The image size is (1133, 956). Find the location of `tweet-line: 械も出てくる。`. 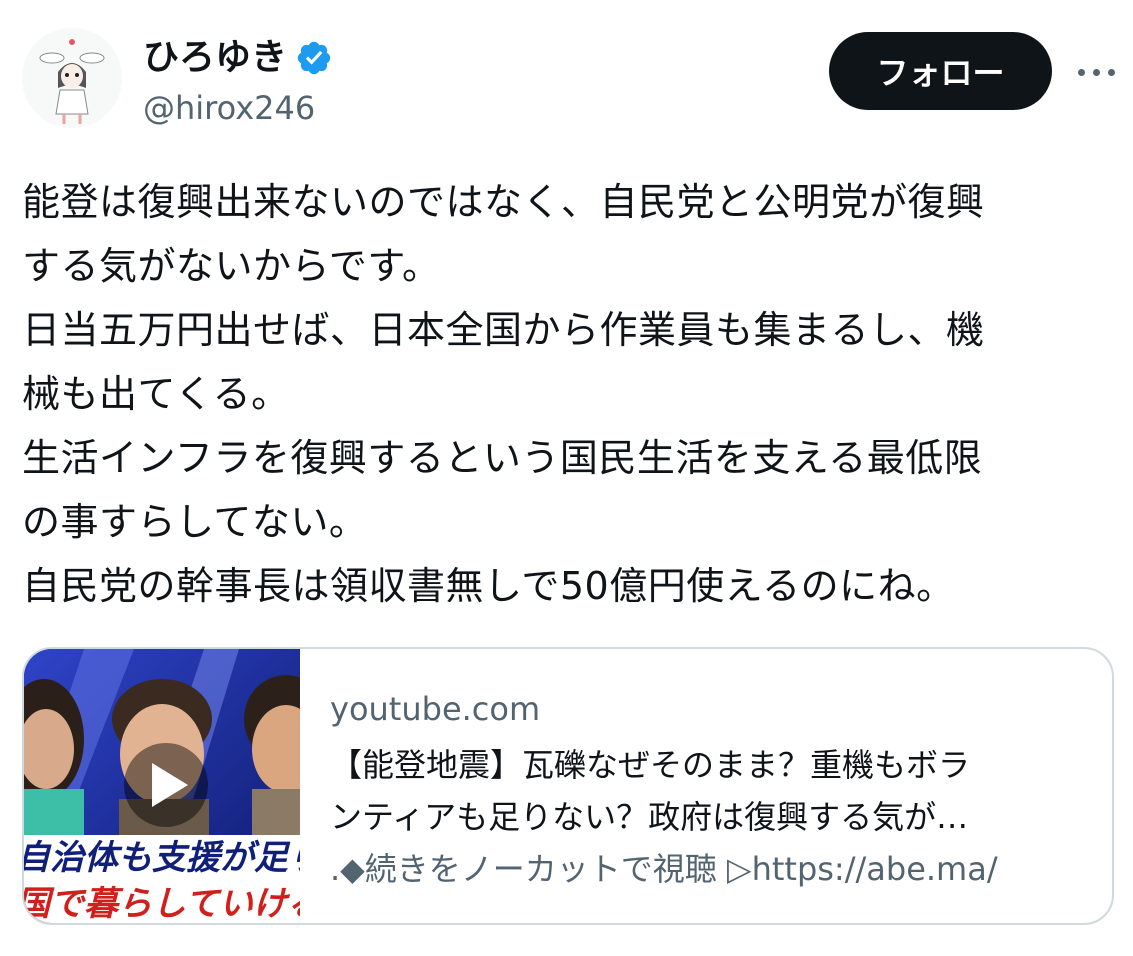

tweet-line: 械も出てくる。 is located at coordinates (156, 394).